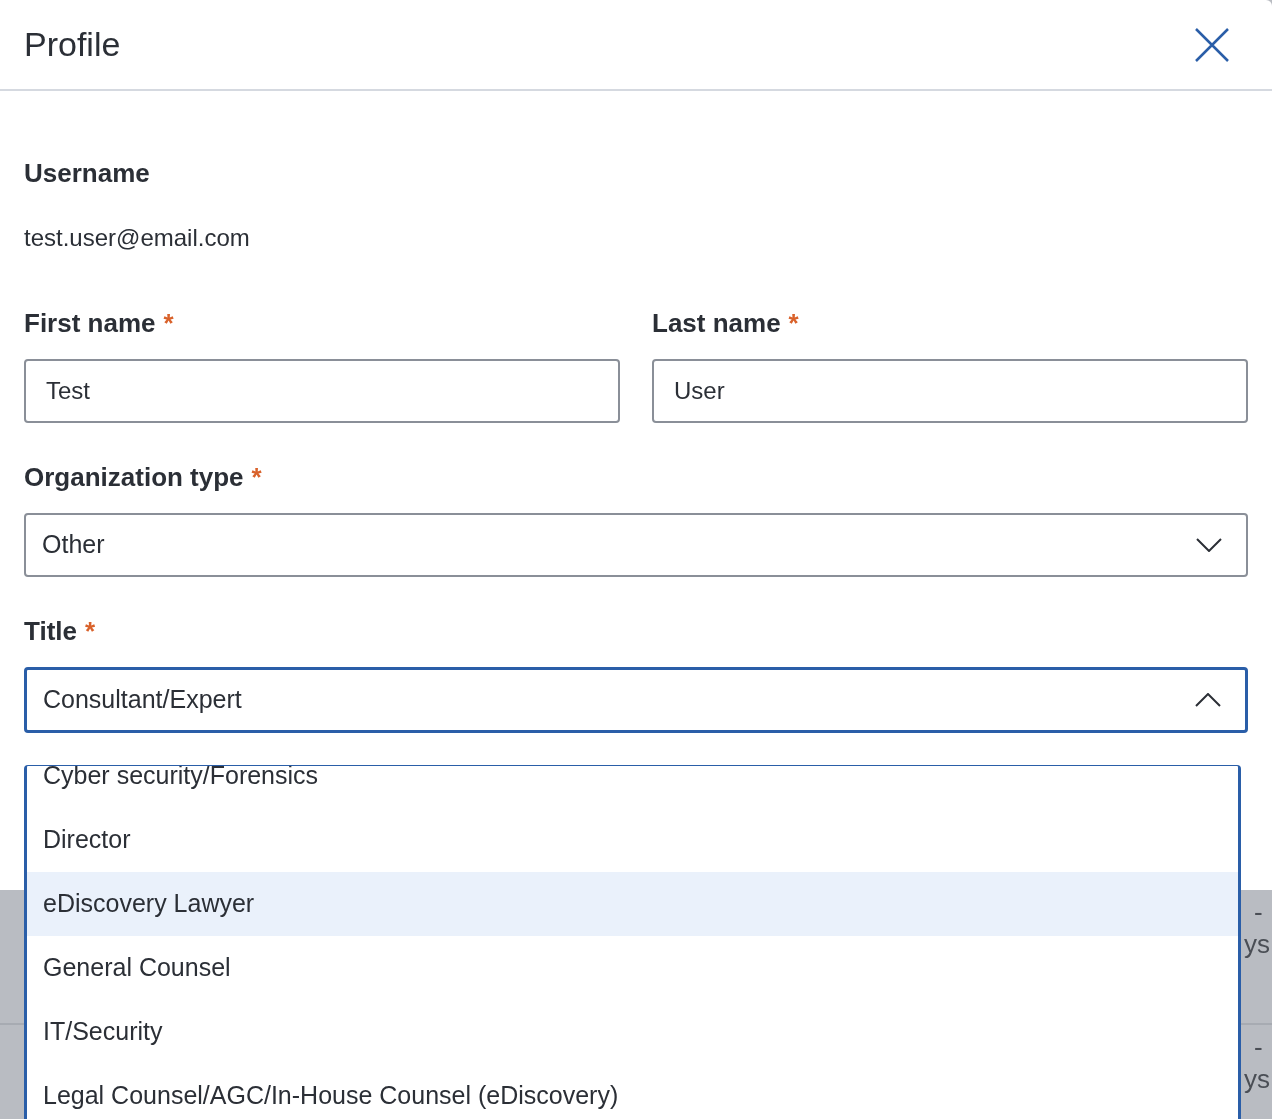 The height and width of the screenshot is (1119, 1272). I want to click on dialog-title: Profile, so click(72, 44).